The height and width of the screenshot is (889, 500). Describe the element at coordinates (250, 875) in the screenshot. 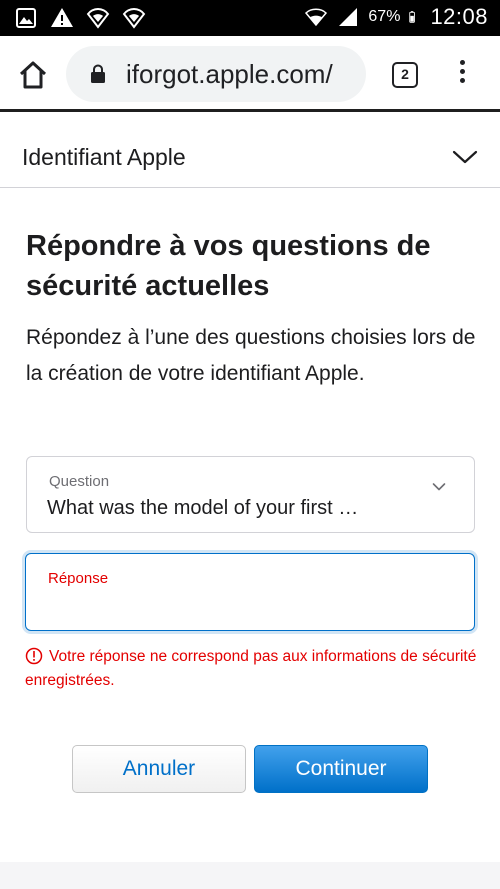

I see `footer-strip` at that location.